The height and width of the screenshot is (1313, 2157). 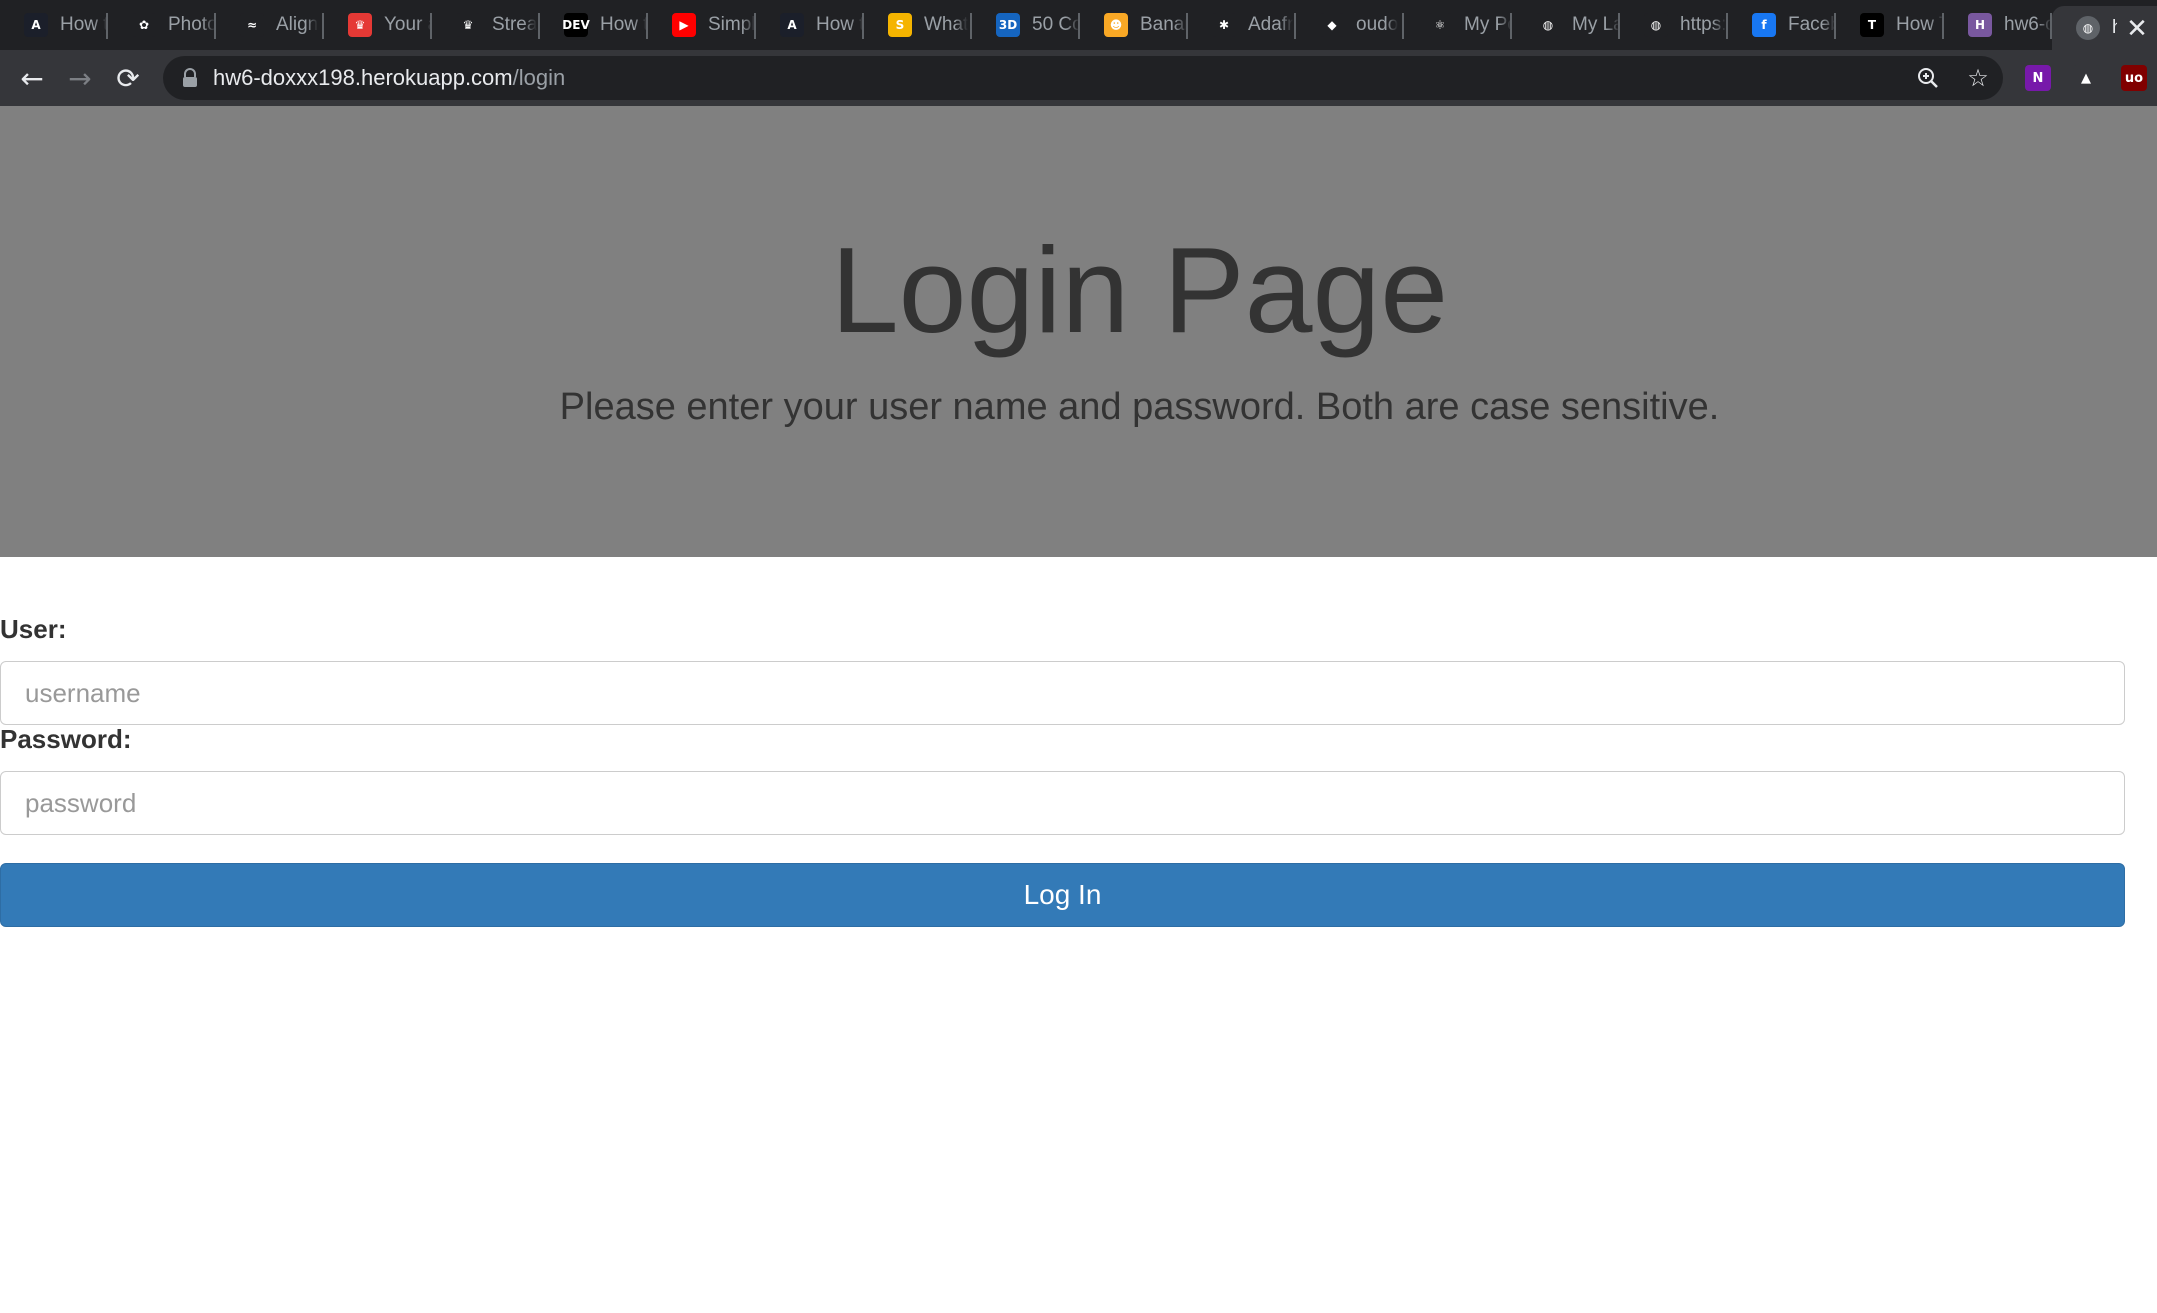 What do you see at coordinates (702, 25) in the screenshot?
I see `browser-tab: ▶ Simpl` at bounding box center [702, 25].